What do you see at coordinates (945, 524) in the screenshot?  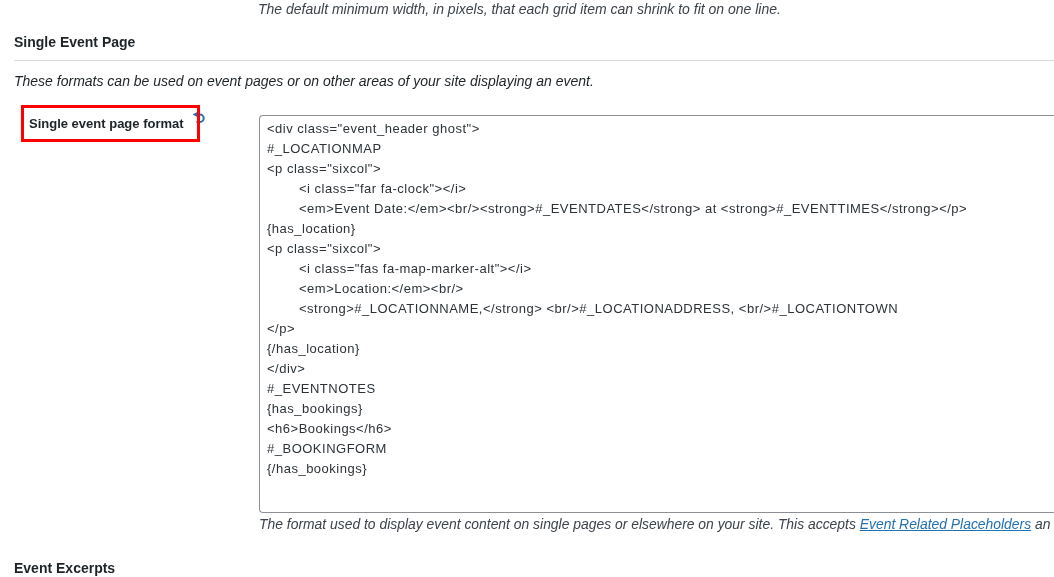 I see `placeholders-link: Event Related Placeholders` at bounding box center [945, 524].